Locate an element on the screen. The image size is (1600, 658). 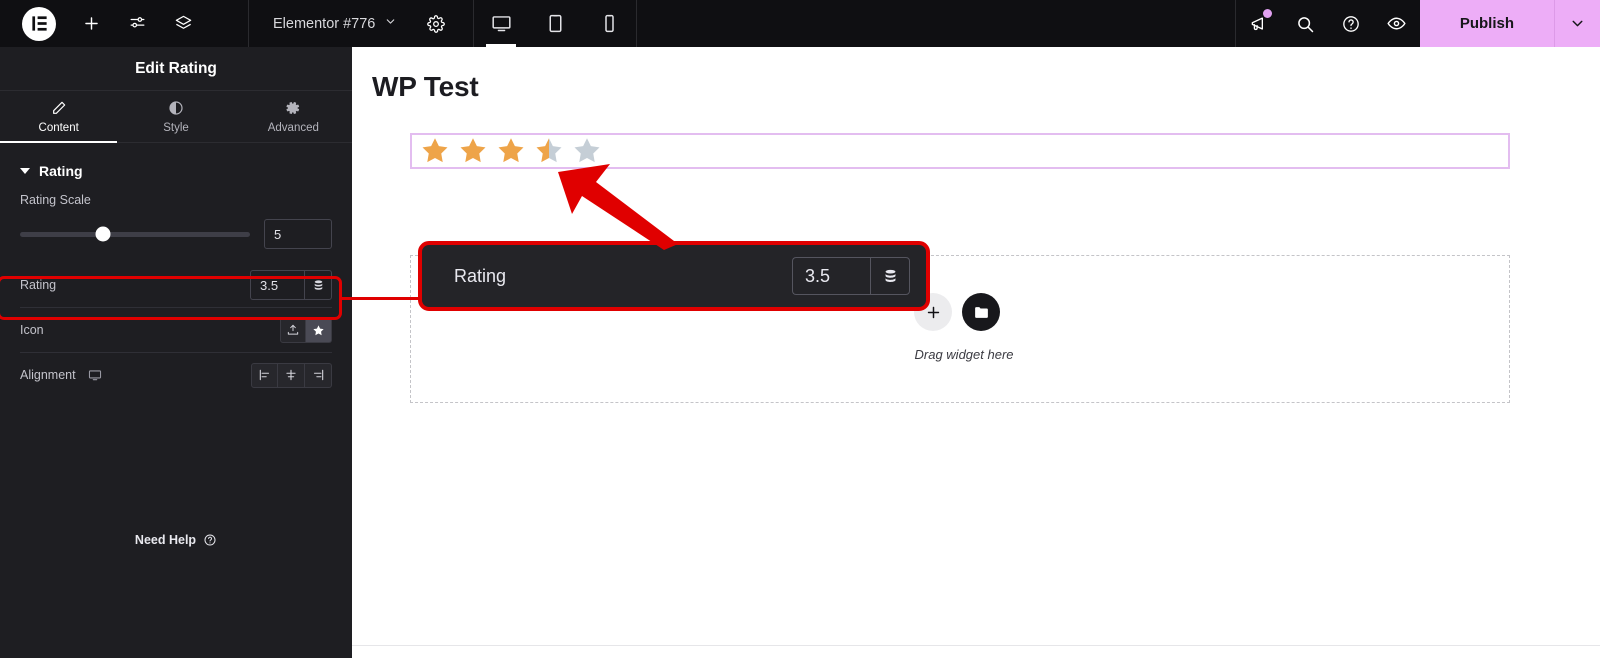
tab-advanced: Advanced is located at coordinates (293, 116).